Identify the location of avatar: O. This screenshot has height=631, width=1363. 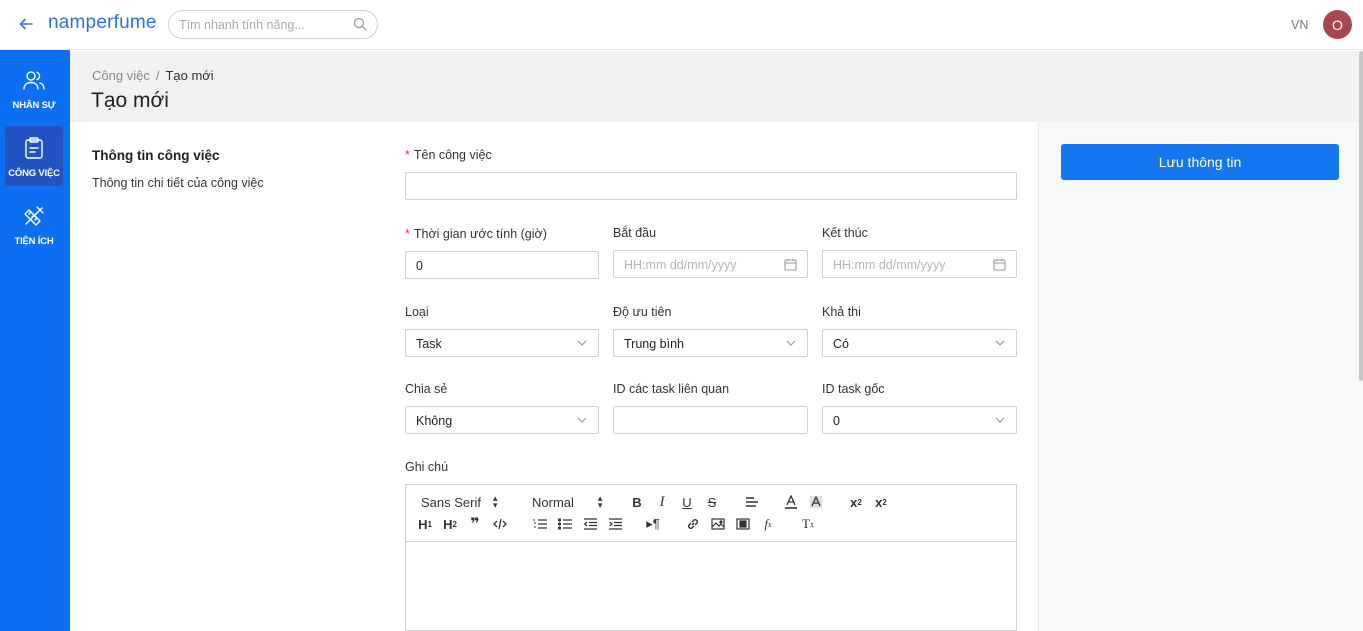
(1337, 24).